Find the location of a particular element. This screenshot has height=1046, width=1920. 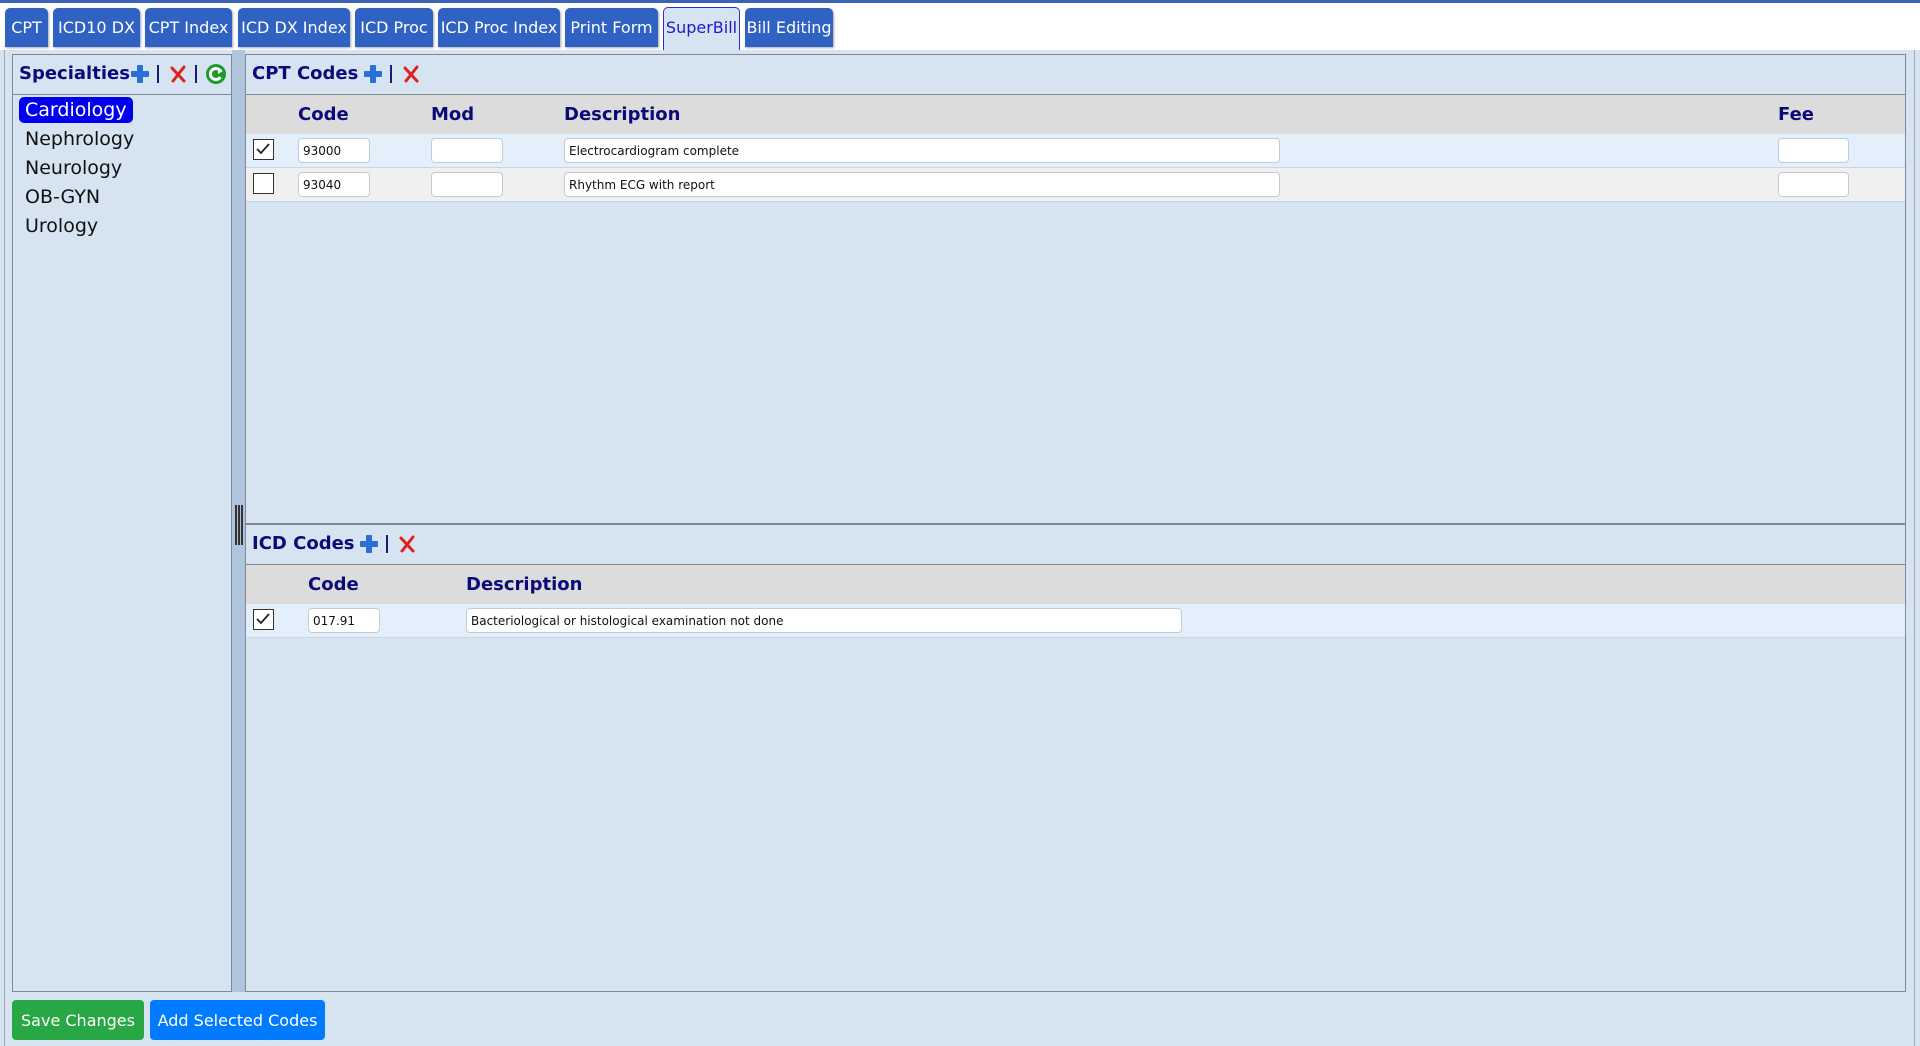

icd-codes-header: ICD Codes is located at coordinates (1075, 545).